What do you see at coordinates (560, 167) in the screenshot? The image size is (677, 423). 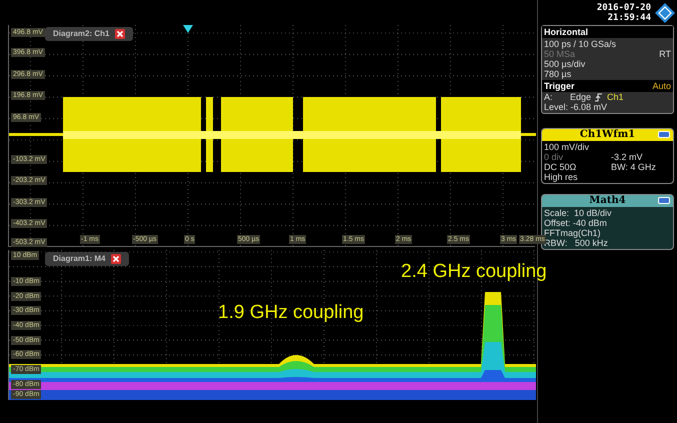 I see `setting-text: DC 50Ω` at bounding box center [560, 167].